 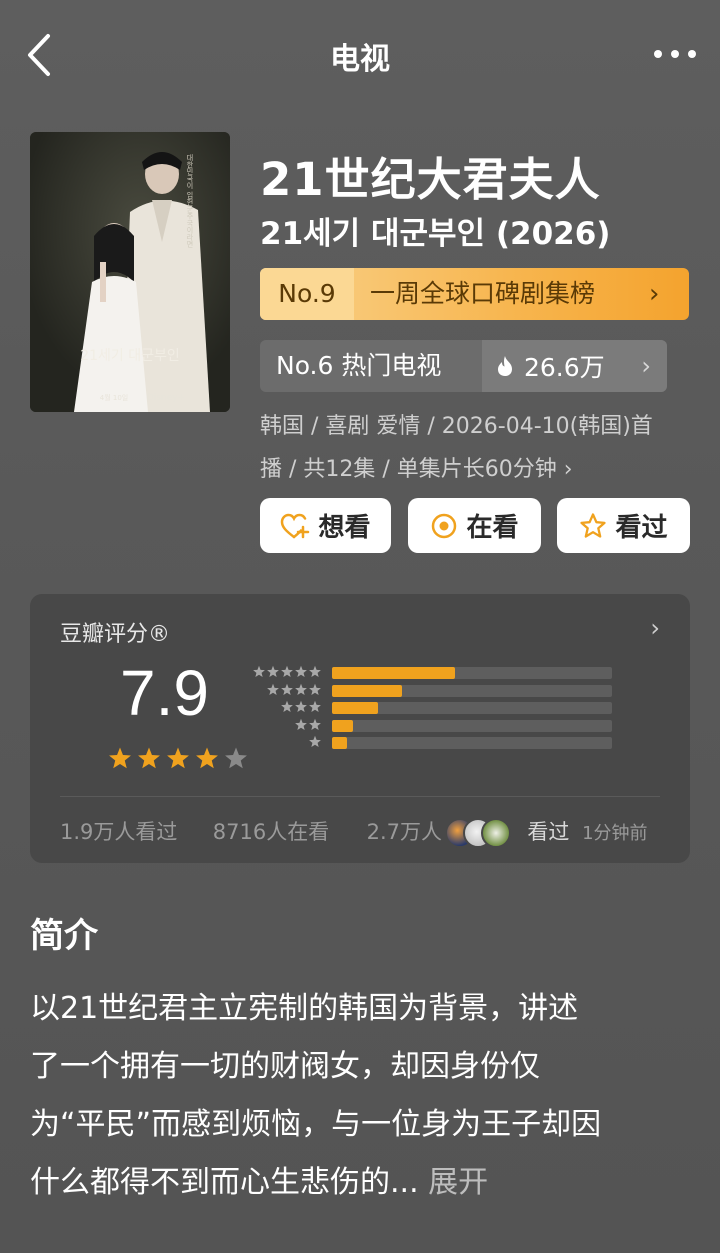 What do you see at coordinates (593, 525) in the screenshot?
I see `star-outline-icon` at bounding box center [593, 525].